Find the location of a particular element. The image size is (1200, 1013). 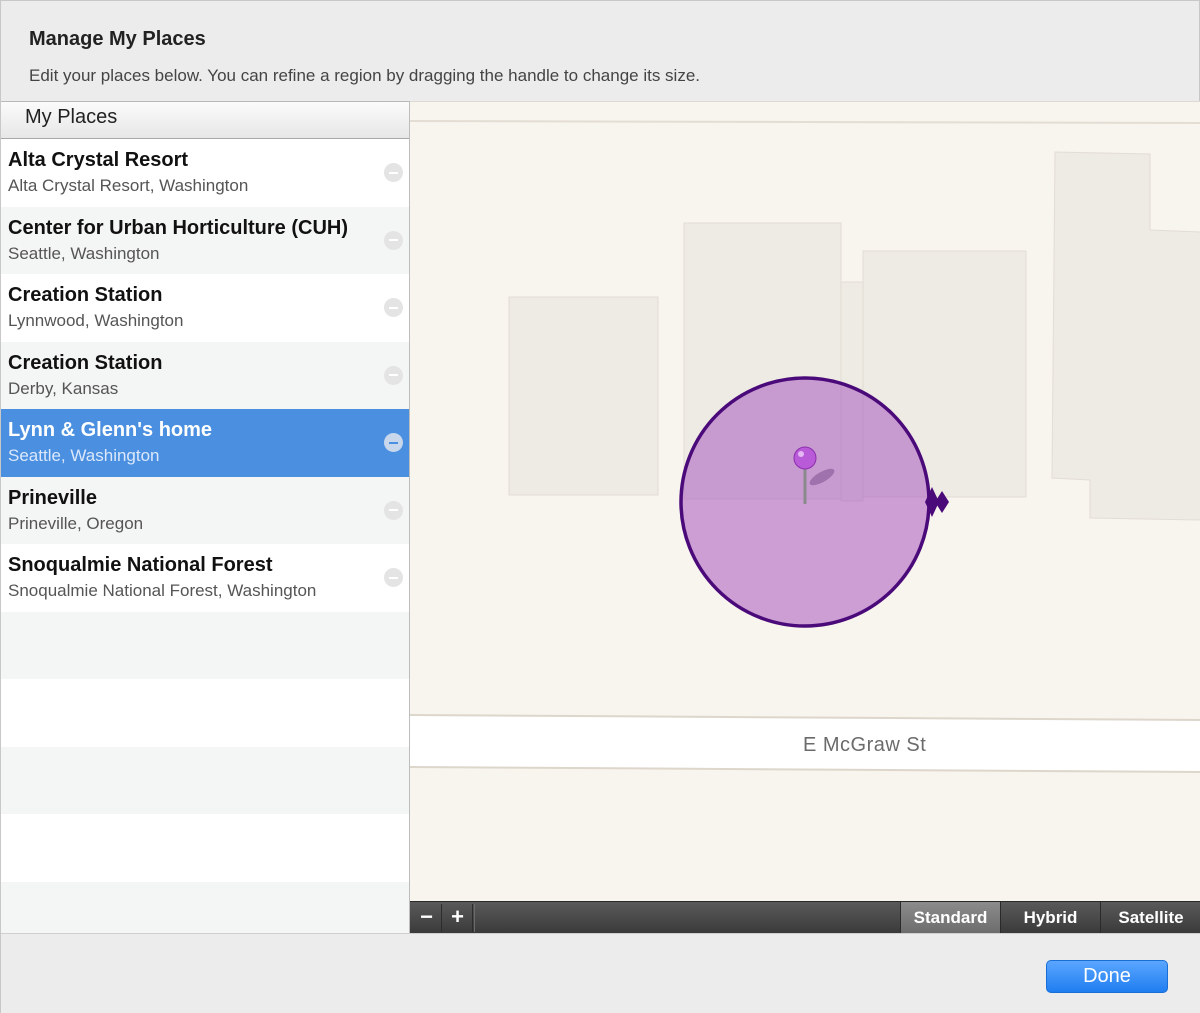

list-header-label: My Places is located at coordinates (71, 117).